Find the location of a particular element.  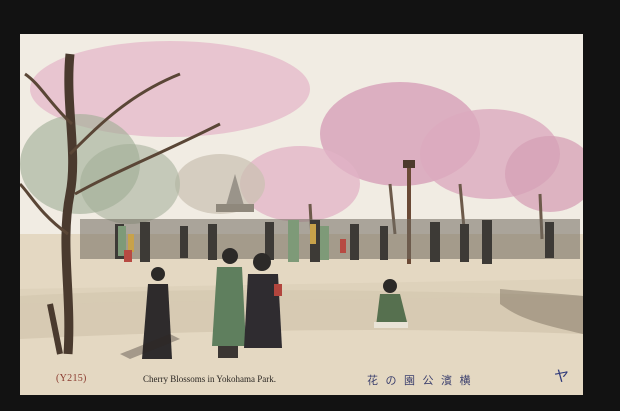

crowd is located at coordinates (330, 241).